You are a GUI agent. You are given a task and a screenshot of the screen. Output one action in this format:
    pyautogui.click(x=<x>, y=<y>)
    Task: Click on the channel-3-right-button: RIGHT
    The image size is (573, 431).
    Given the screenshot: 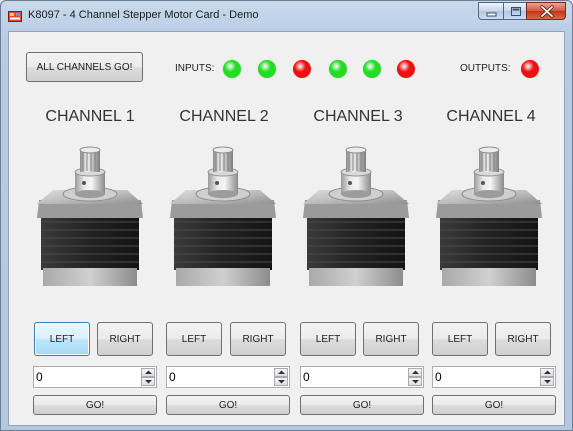 What is the action you would take?
    pyautogui.click(x=391, y=339)
    